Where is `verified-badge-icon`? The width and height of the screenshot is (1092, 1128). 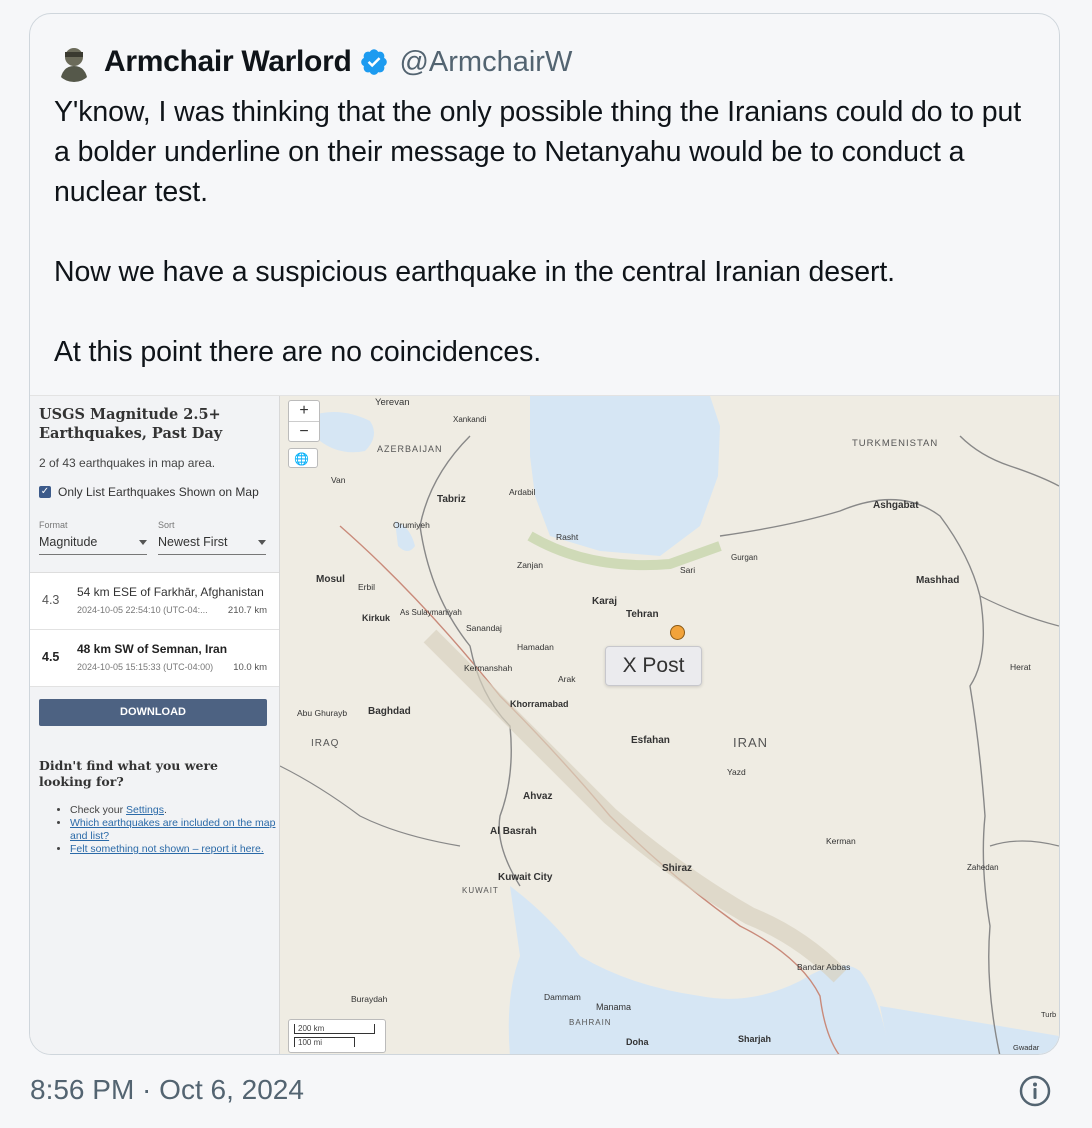 verified-badge-icon is located at coordinates (374, 62).